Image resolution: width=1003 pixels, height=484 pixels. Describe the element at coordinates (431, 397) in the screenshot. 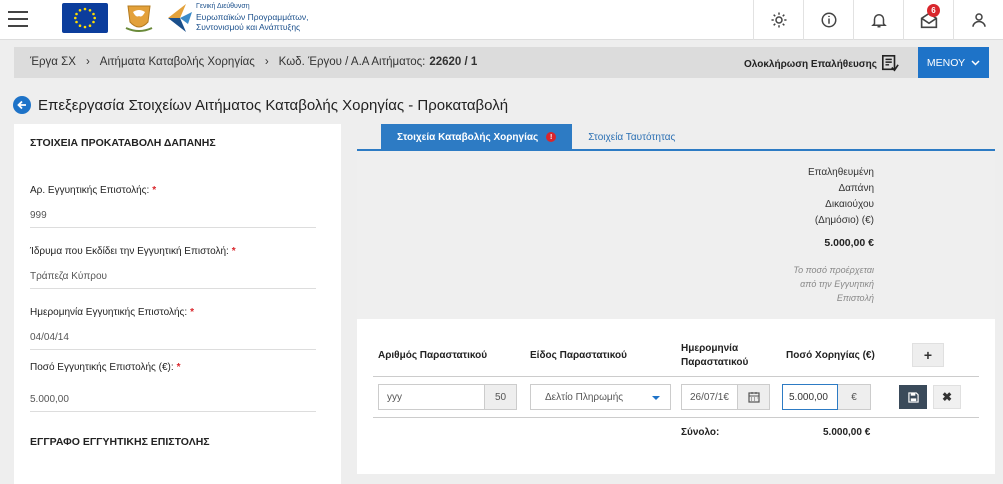

I see `doc-number-input: yyy` at that location.